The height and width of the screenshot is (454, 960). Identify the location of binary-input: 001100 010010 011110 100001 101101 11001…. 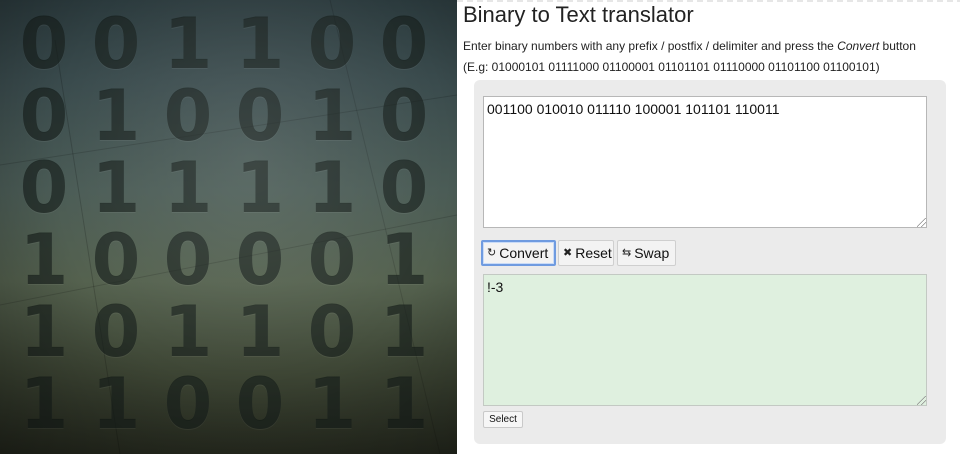
(705, 162).